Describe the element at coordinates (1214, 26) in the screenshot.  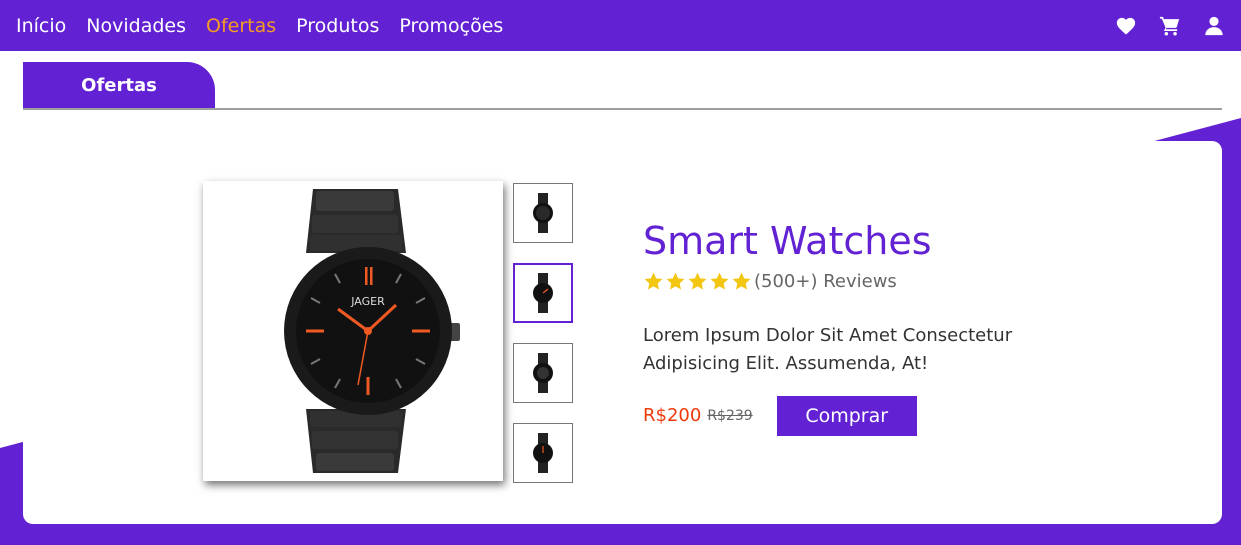
I see `user-icon` at that location.